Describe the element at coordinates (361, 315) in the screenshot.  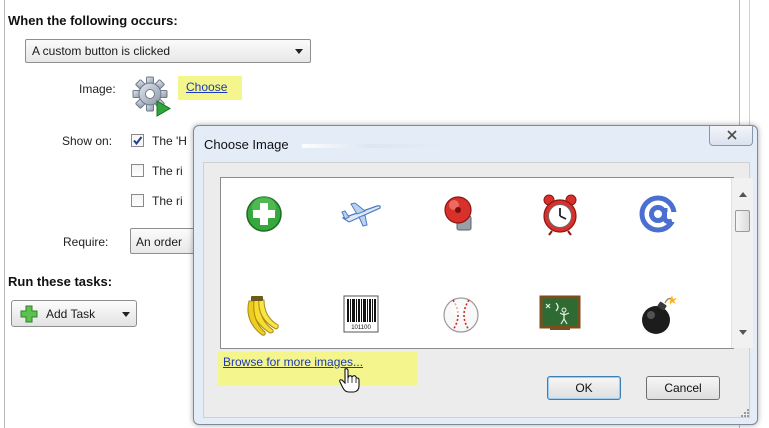
I see `barcode-icon: 101100` at that location.